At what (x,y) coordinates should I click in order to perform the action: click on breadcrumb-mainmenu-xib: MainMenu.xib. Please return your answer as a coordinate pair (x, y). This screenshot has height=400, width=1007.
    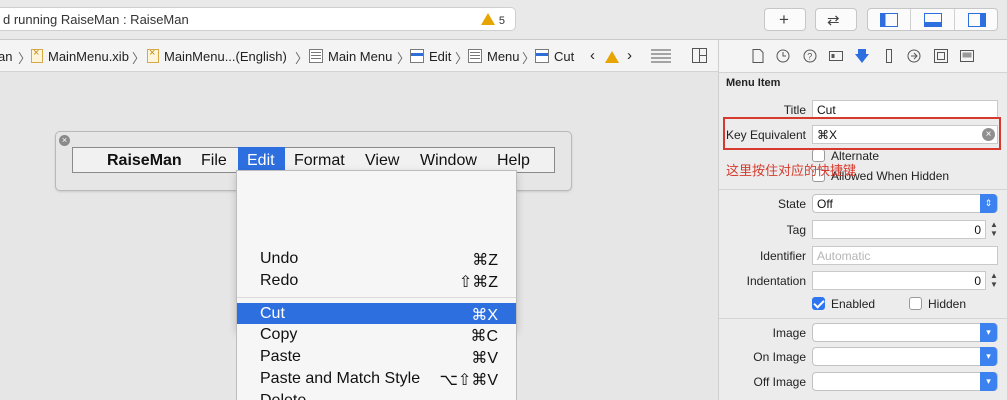
    Looking at the image, I should click on (80, 55).